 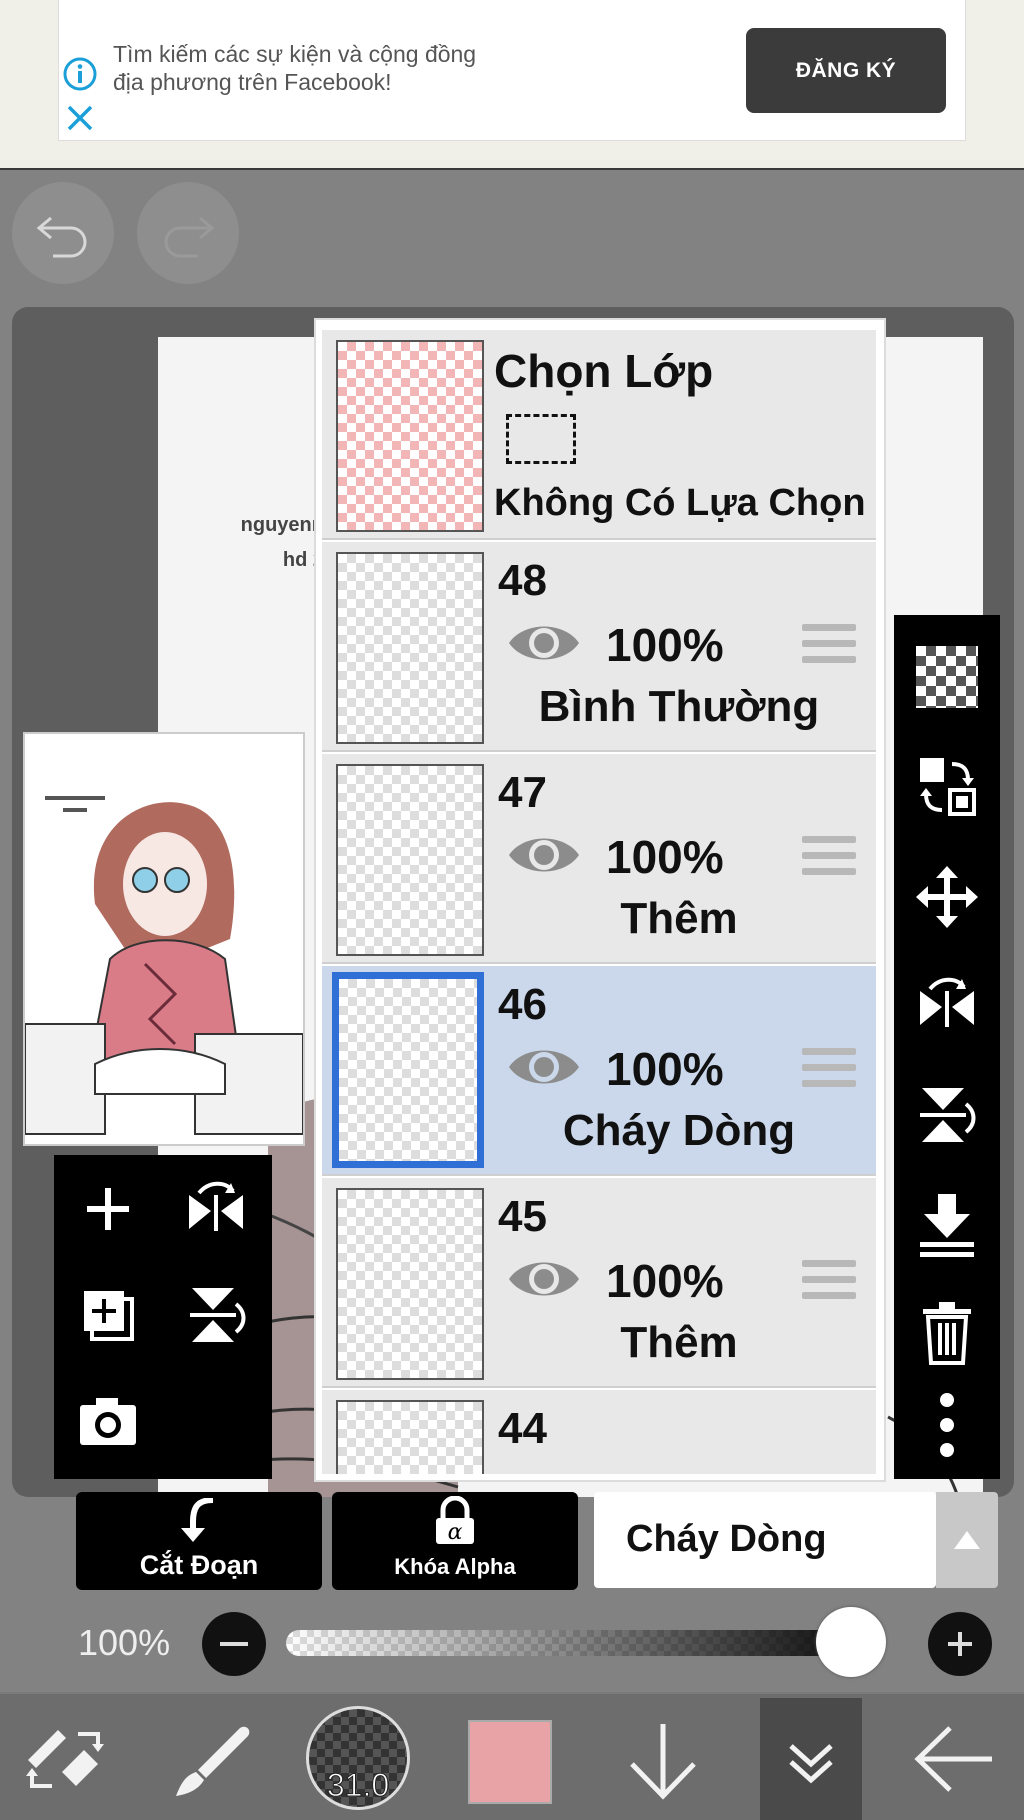 I want to click on selection-layer: Chọn Lớp Không Có Lựa Chọn, so click(x=599, y=435).